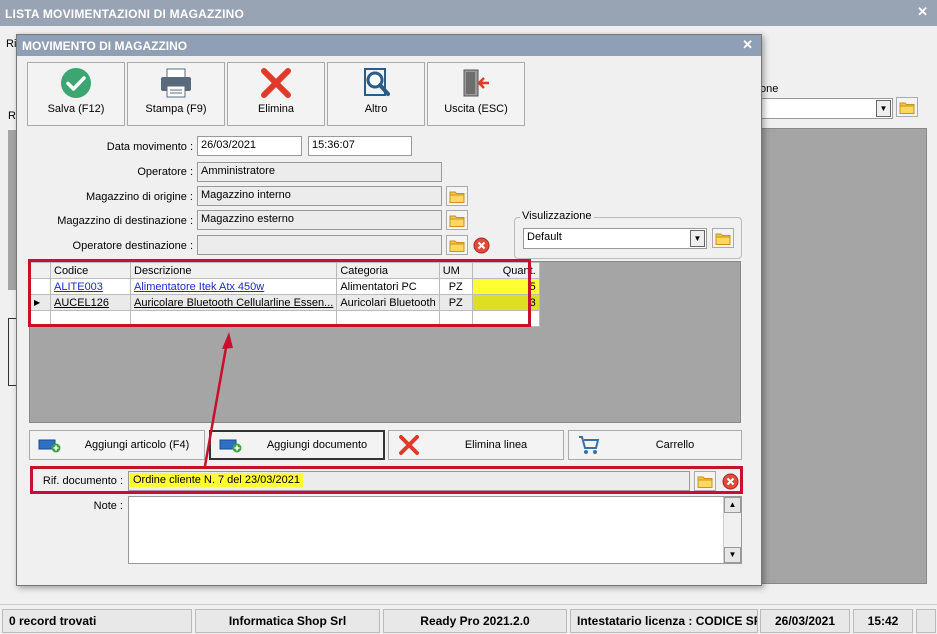  Describe the element at coordinates (475, 621) in the screenshot. I see `status-version: Ready Pro 2021.2.0` at that location.